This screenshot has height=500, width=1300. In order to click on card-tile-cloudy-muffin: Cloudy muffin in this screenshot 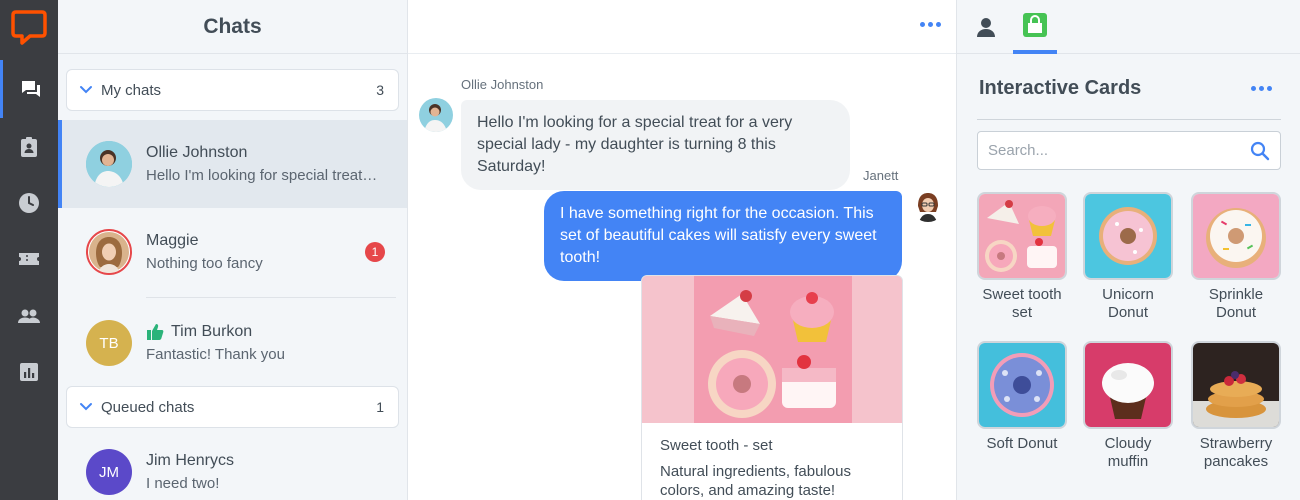, I will do `click(1128, 406)`.